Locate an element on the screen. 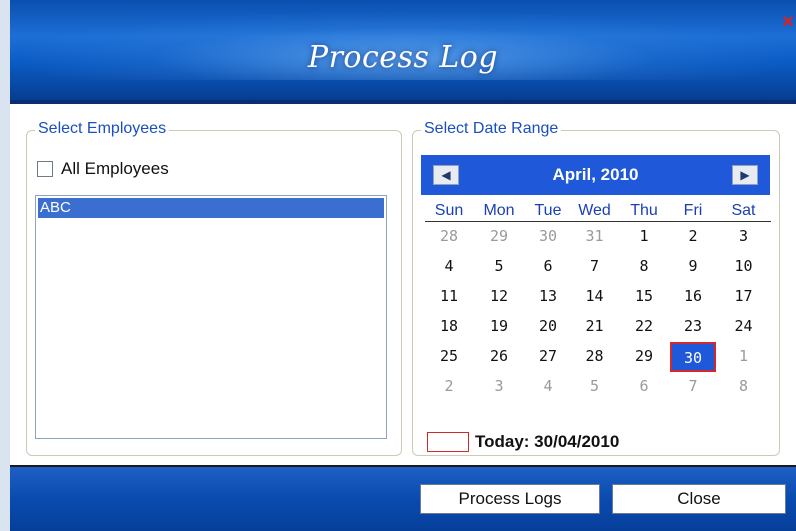 Image resolution: width=796 pixels, height=531 pixels. day-of-week-mon: Mon is located at coordinates (499, 210).